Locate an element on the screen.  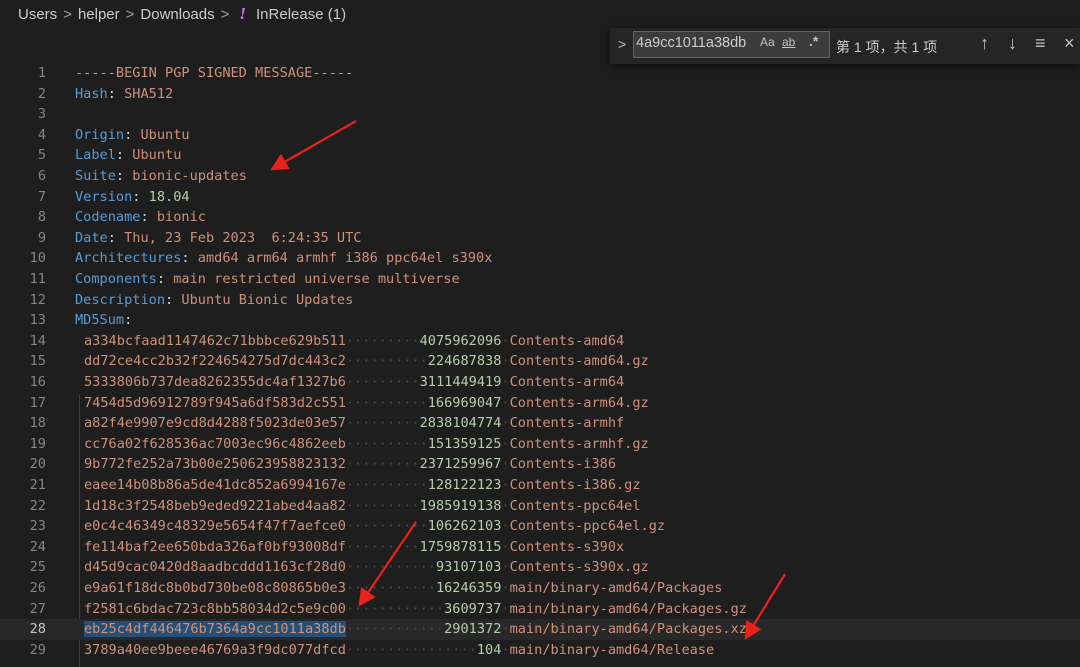
red-arrow-suite is located at coordinates (313, 145).